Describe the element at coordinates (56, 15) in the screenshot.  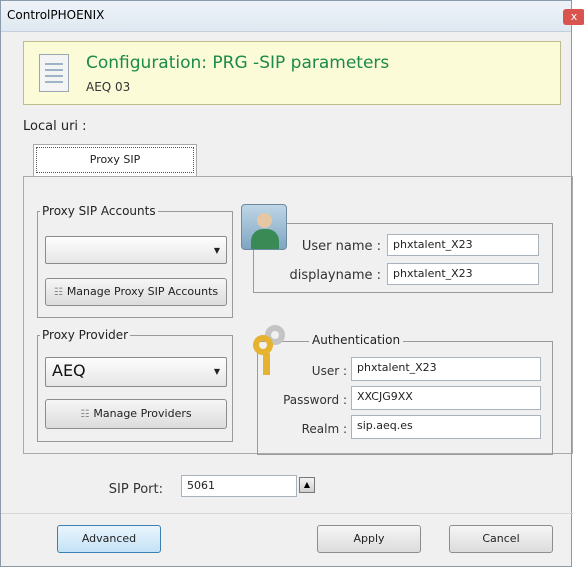
I see `window-title: ControlPHOENIX` at that location.